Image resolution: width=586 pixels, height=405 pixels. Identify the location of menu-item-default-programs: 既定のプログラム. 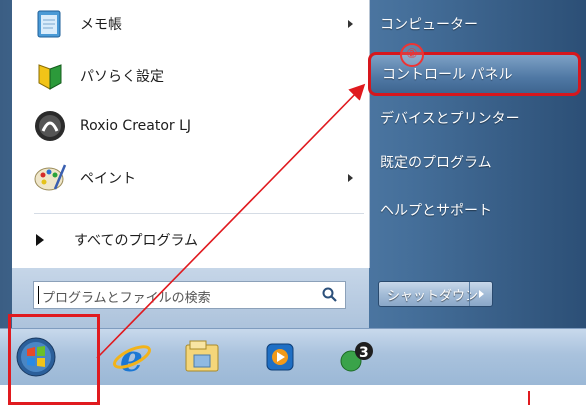
(436, 162).